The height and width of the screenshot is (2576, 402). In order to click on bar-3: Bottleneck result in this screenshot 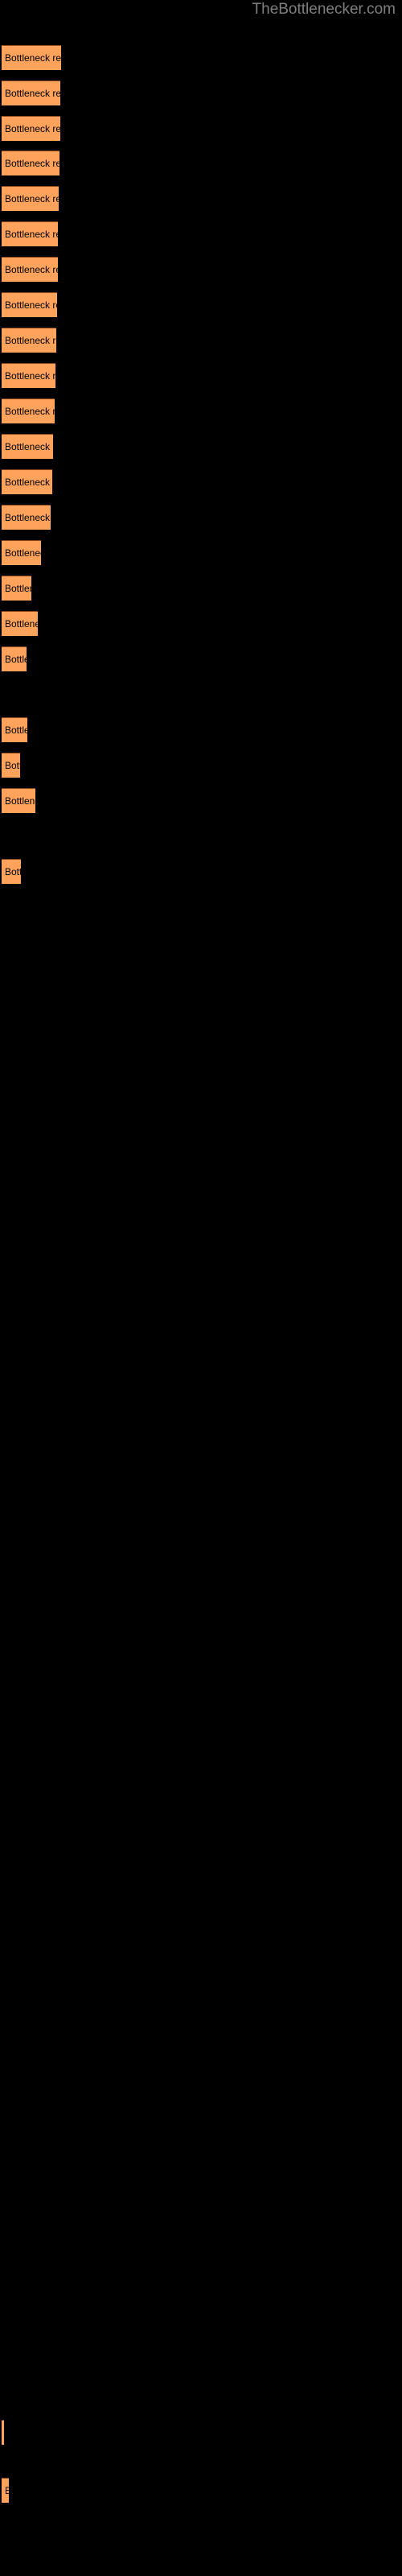, I will do `click(31, 128)`.